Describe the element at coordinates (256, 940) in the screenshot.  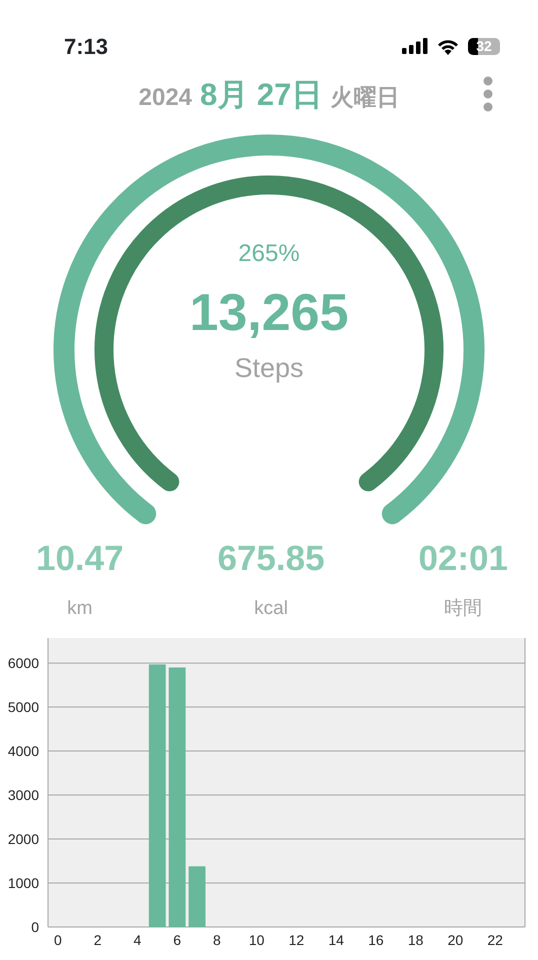
I see `x-axis-label: 10` at that location.